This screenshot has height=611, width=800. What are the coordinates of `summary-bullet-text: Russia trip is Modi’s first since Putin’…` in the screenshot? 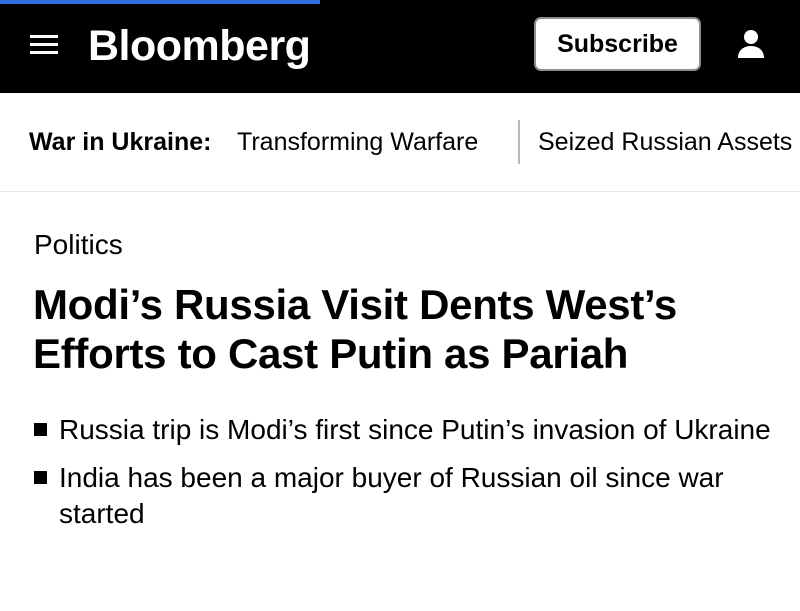 It's located at (415, 429).